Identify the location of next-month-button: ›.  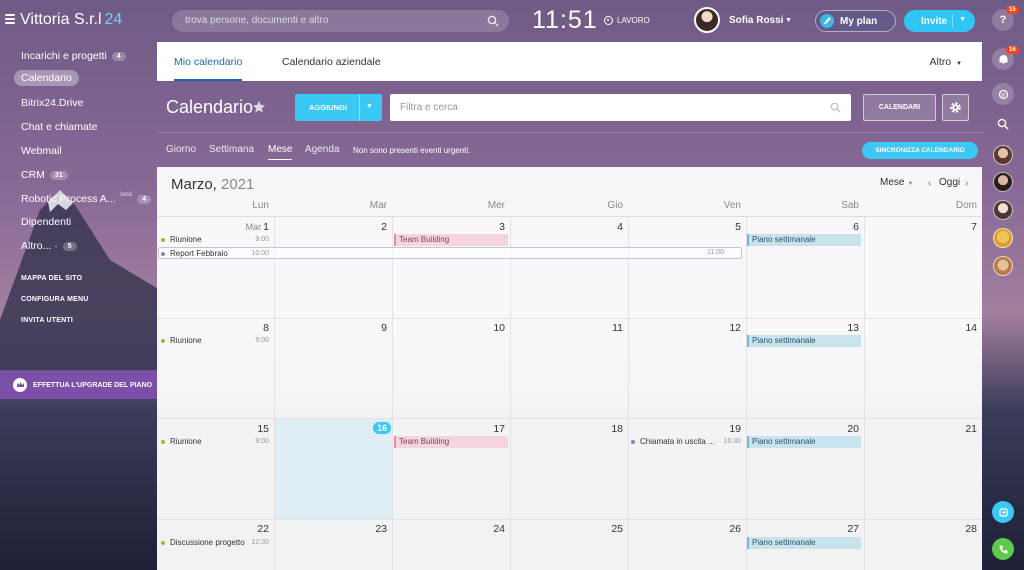
(966, 183).